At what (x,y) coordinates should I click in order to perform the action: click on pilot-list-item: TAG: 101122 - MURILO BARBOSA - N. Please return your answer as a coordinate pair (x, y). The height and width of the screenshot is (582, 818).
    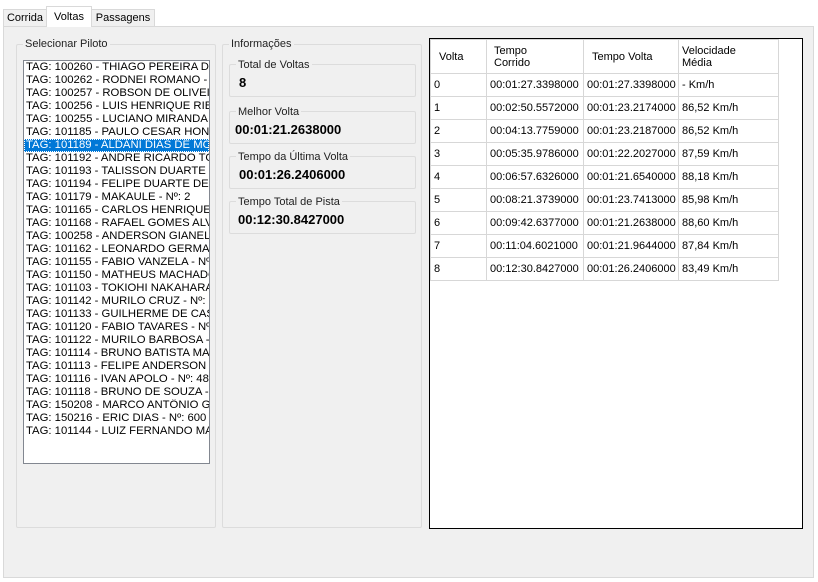
    Looking at the image, I should click on (116, 340).